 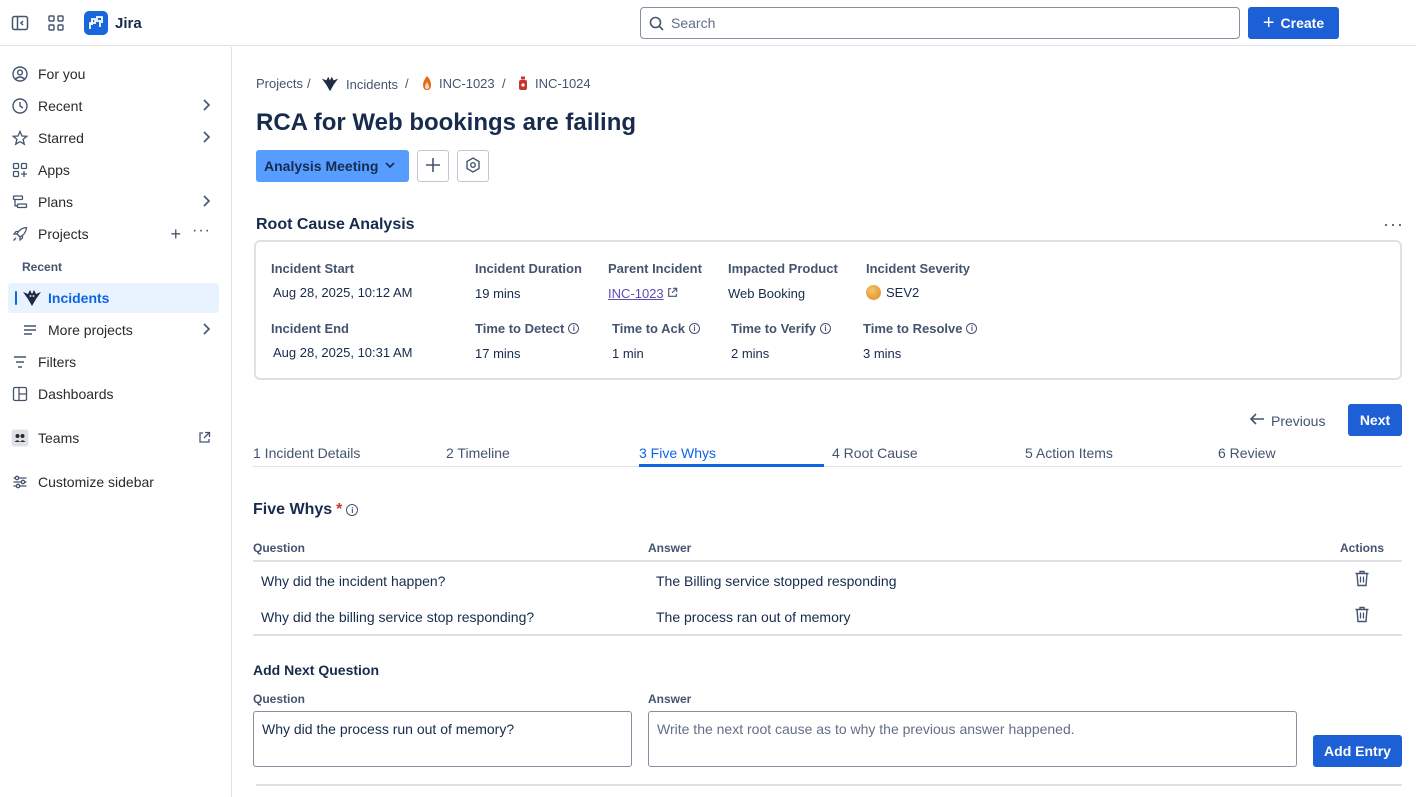 I want to click on create-button: + Create, so click(x=1293, y=23).